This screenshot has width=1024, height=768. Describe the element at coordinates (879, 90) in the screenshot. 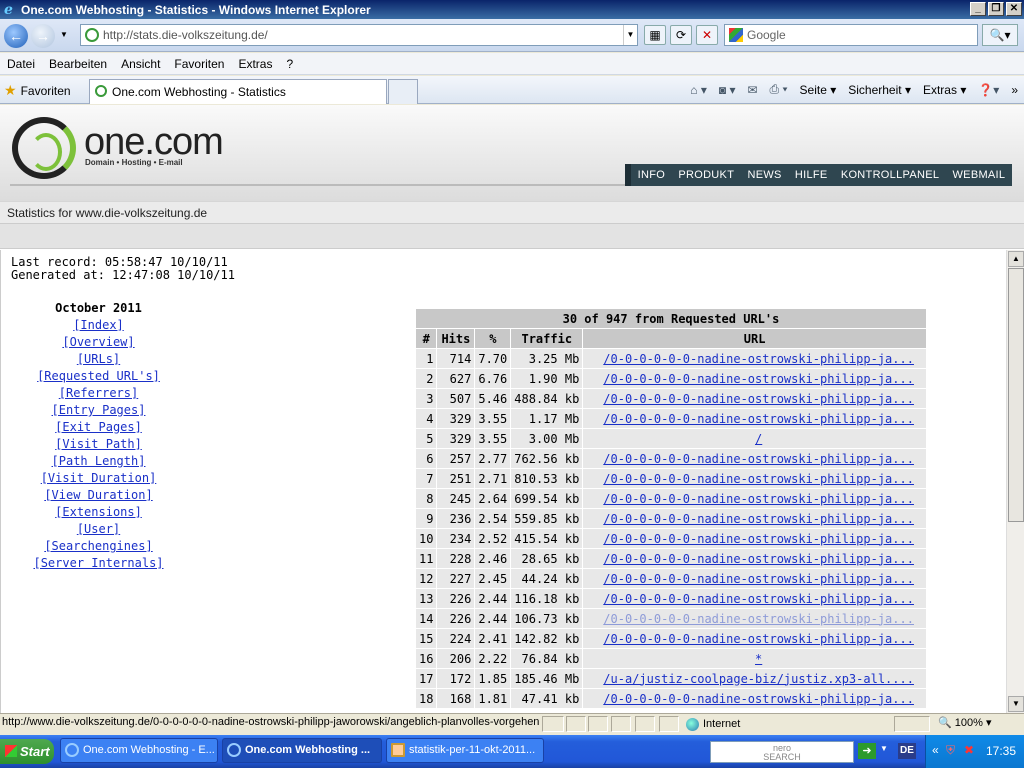

I see `cmd-sicherheit: Sicherheit ▾` at that location.